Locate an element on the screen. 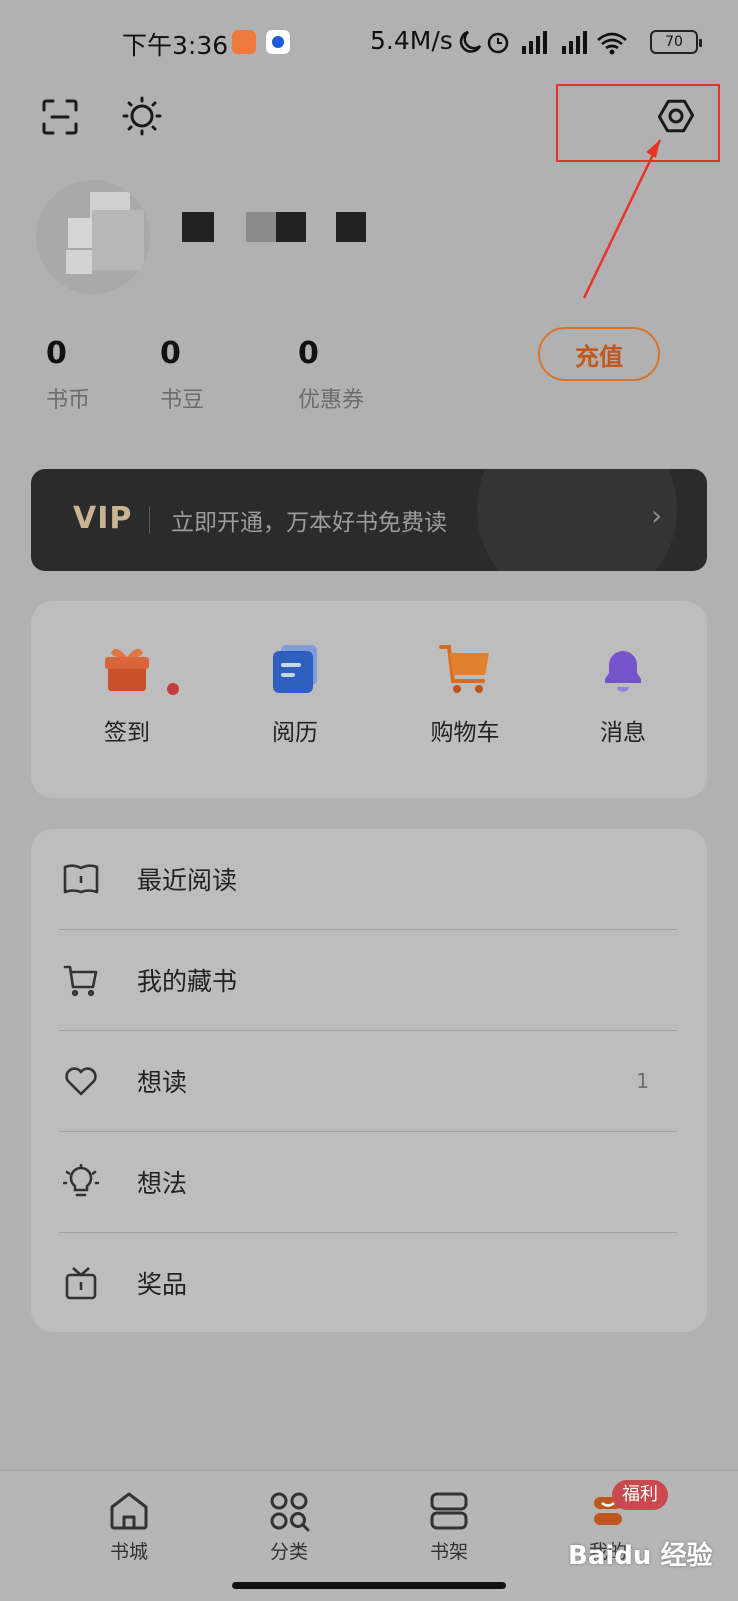 This screenshot has height=1601, width=738. home-indicator is located at coordinates (369, 1585).